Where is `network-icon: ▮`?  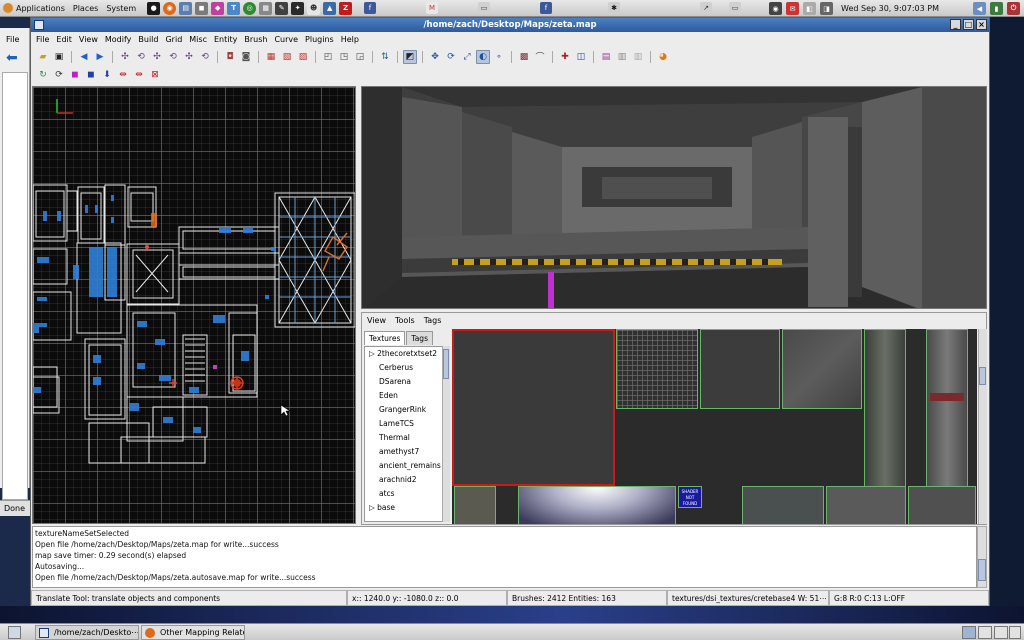
network-icon: ▮ is located at coordinates (996, 8).